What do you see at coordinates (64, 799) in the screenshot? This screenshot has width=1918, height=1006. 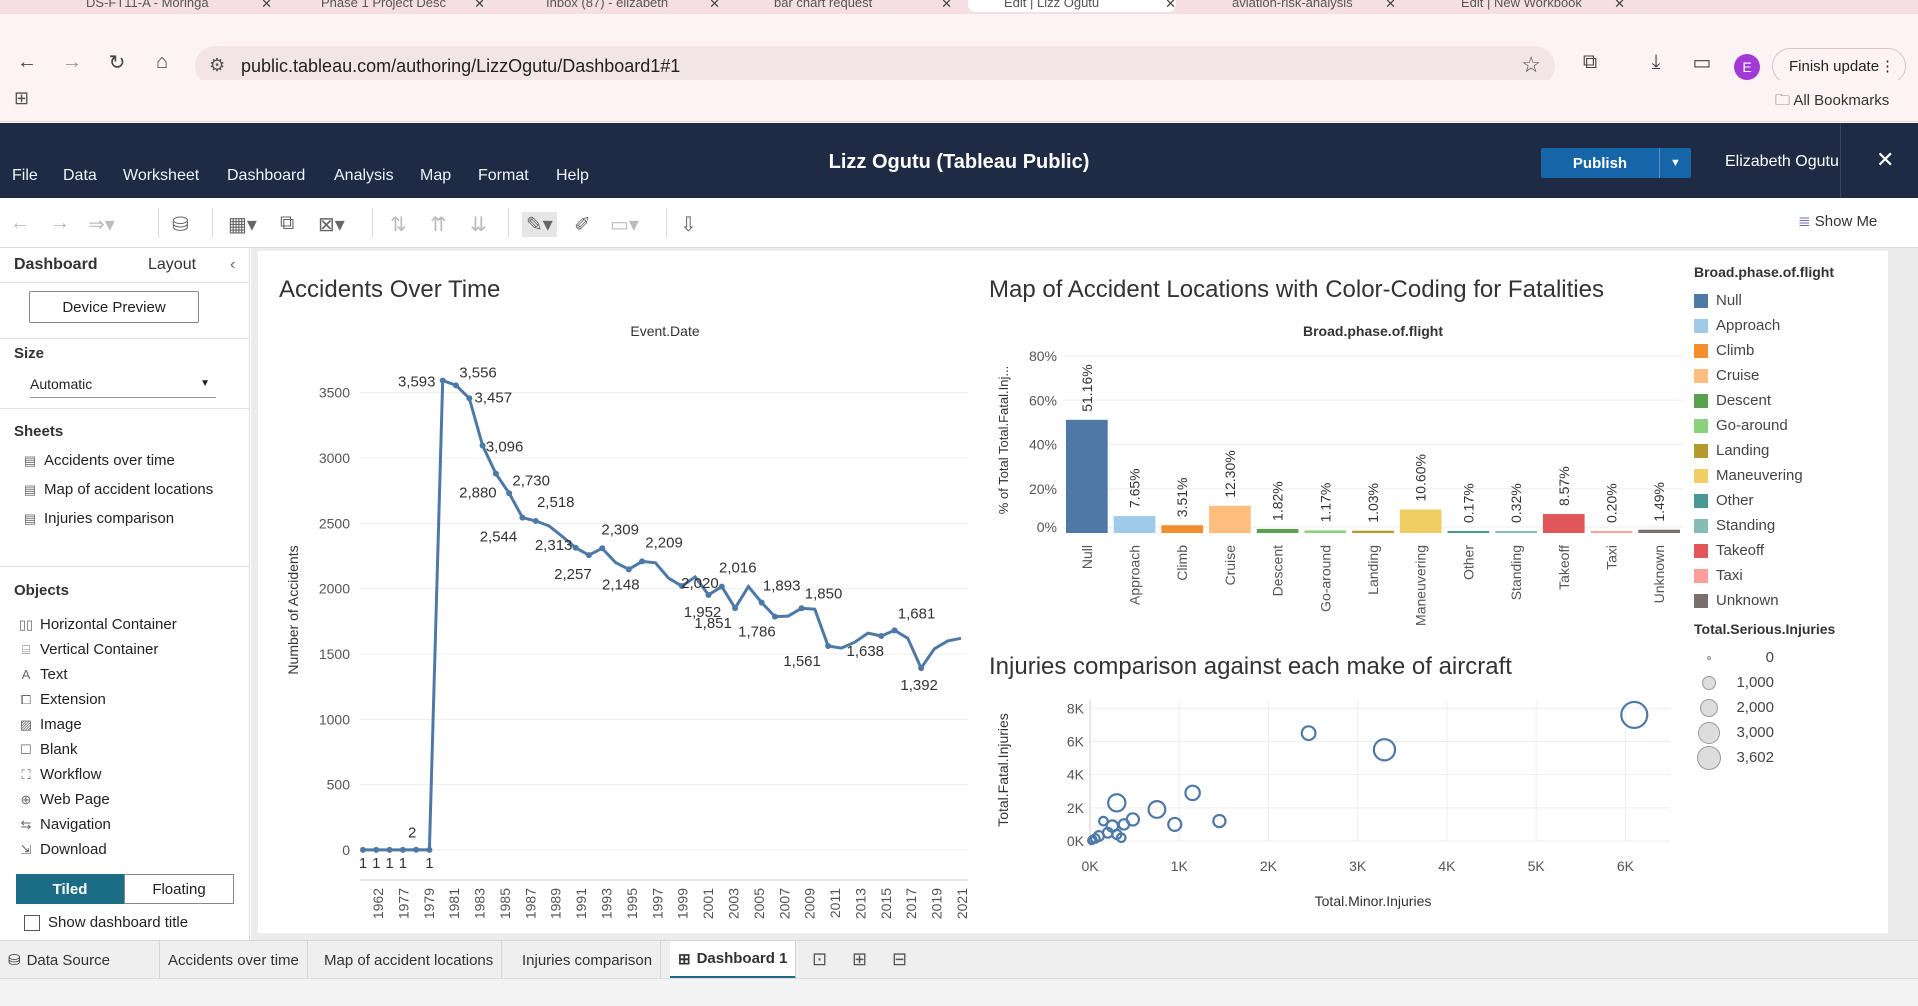 I see `object-web-page: ⊕ Web Page` at bounding box center [64, 799].